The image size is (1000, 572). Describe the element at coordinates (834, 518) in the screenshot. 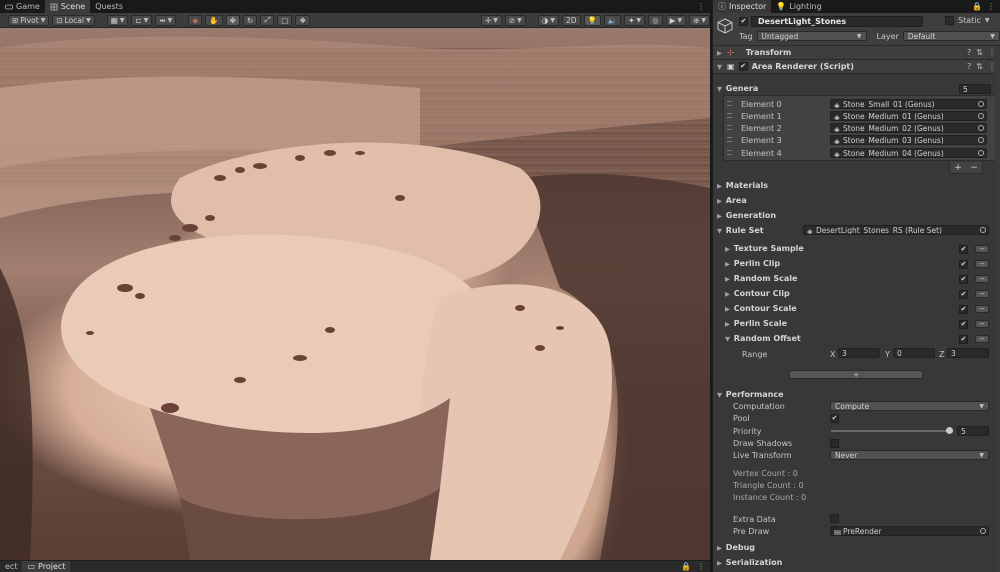

I see `extra-data-checkbox` at that location.